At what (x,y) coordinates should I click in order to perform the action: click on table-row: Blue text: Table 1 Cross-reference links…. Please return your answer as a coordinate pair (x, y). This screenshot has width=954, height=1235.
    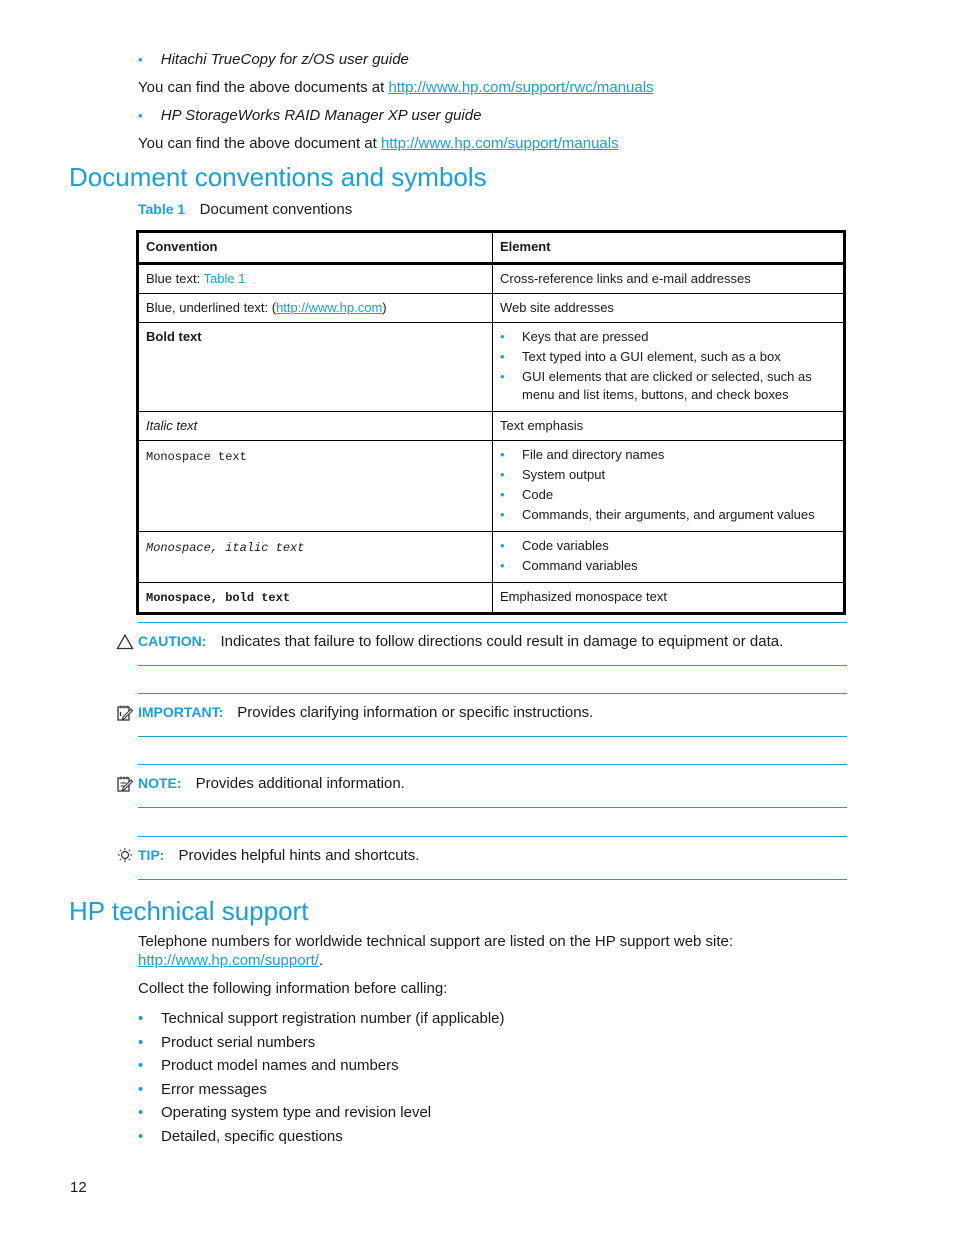
    Looking at the image, I should click on (491, 278).